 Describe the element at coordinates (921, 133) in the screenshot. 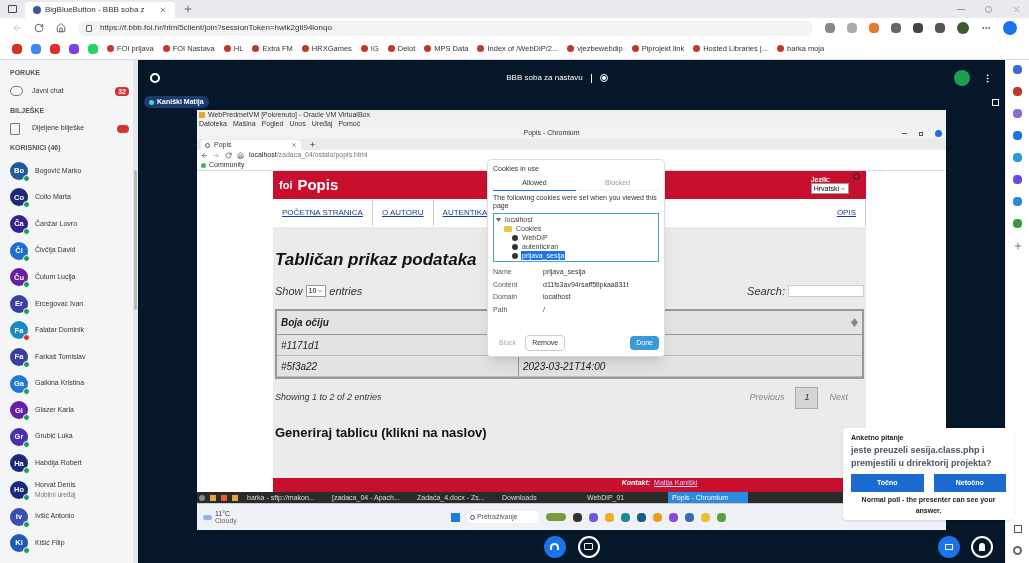

I see `restore-icon` at that location.